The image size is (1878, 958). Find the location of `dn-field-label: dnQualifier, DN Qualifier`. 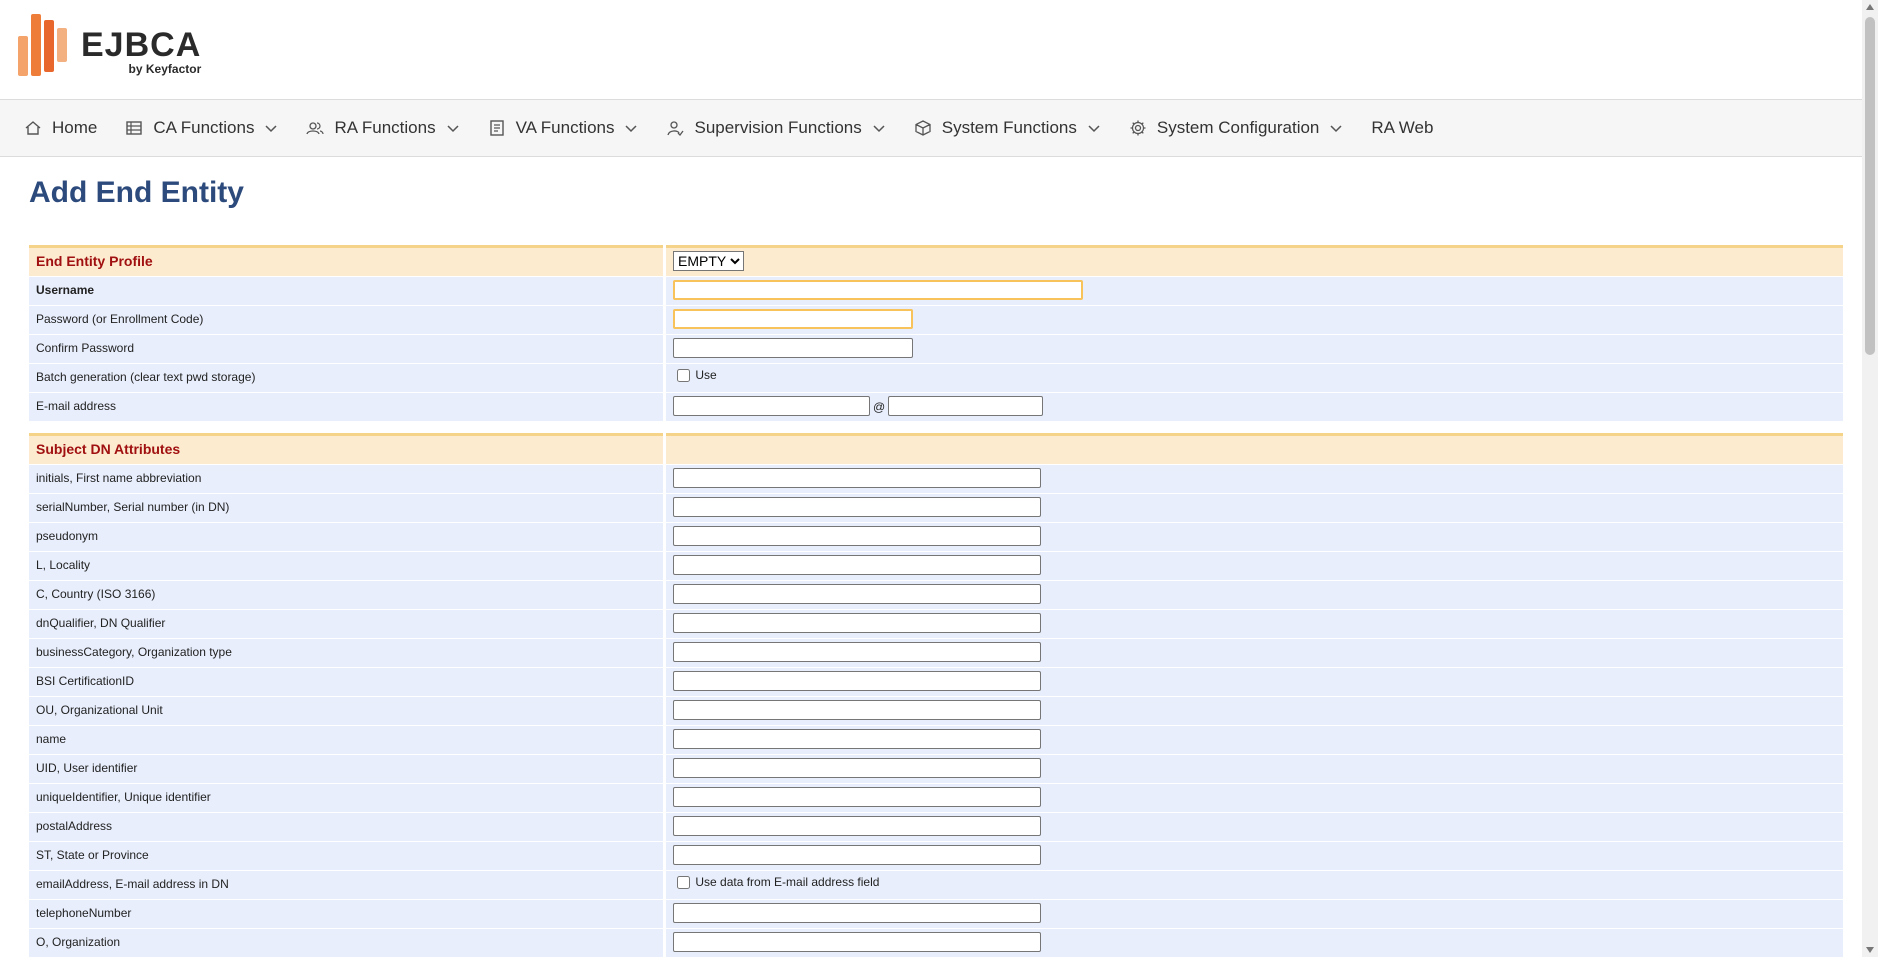

dn-field-label: dnQualifier, DN Qualifier is located at coordinates (346, 624).